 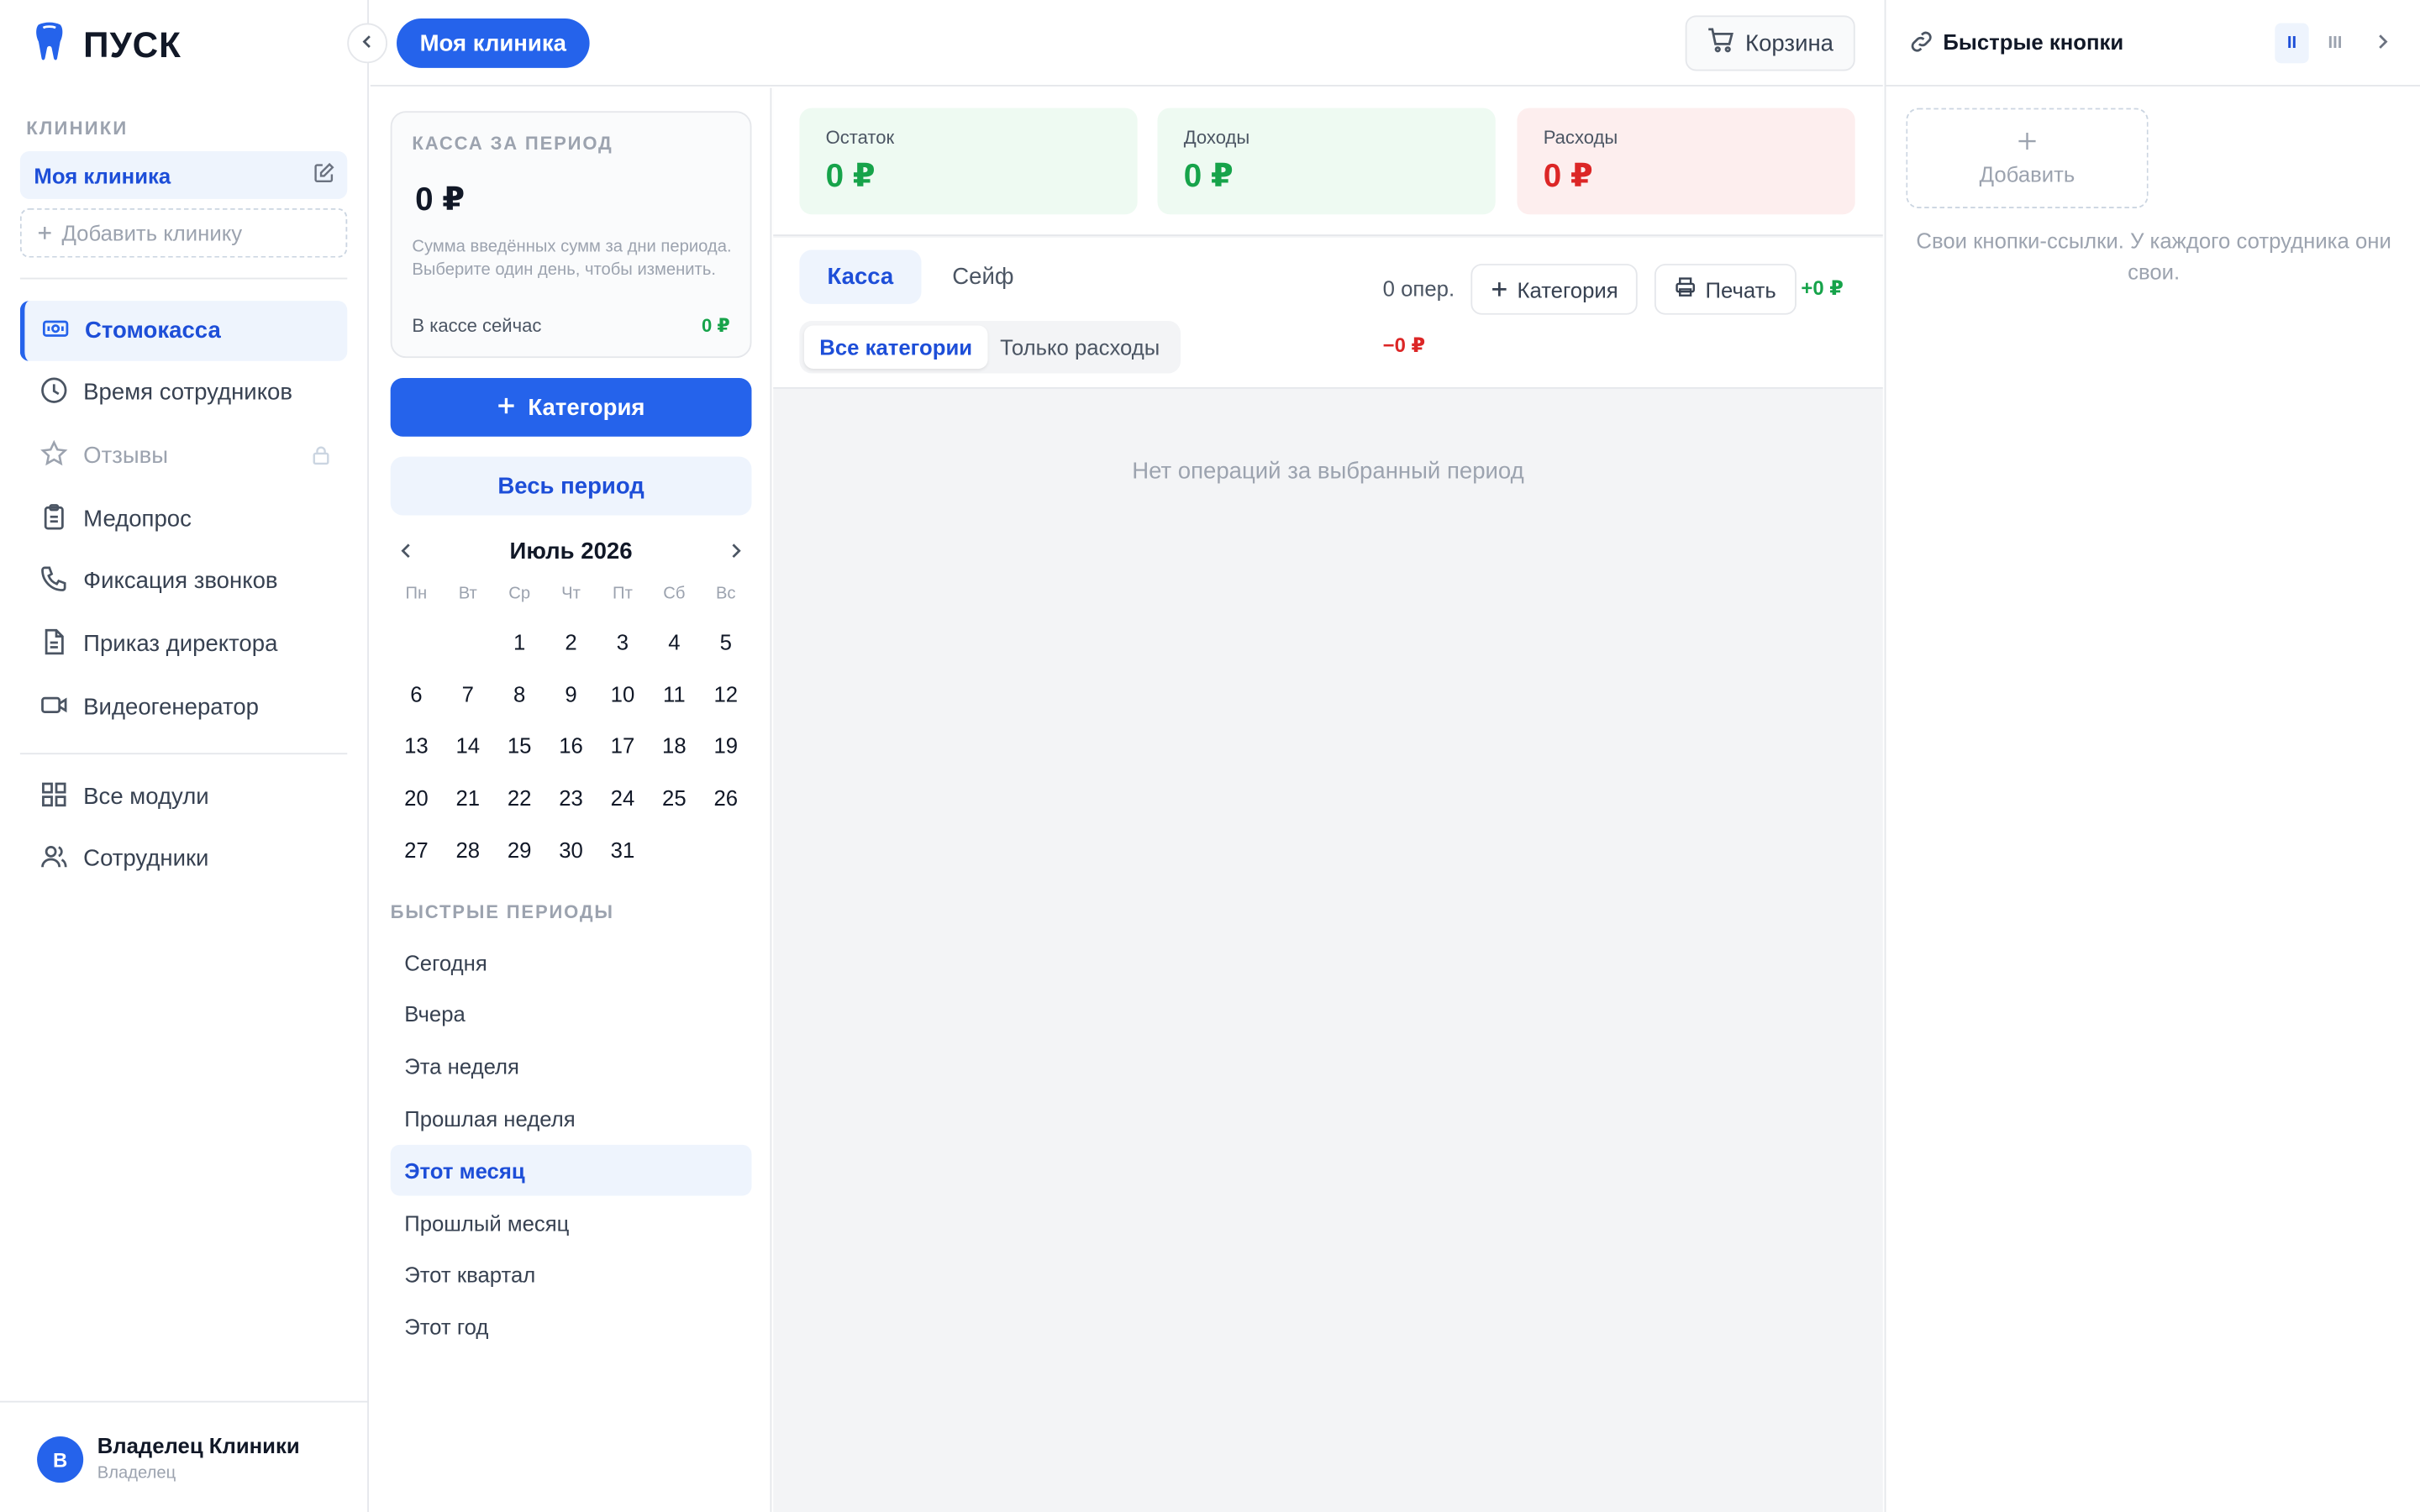 What do you see at coordinates (518, 694) in the screenshot?
I see `calendar-day: 8` at bounding box center [518, 694].